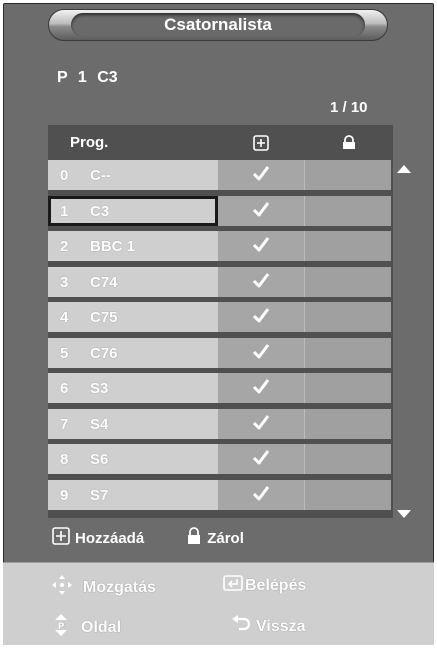 This screenshot has width=437, height=648. I want to click on svg-text: P, so click(61, 627).